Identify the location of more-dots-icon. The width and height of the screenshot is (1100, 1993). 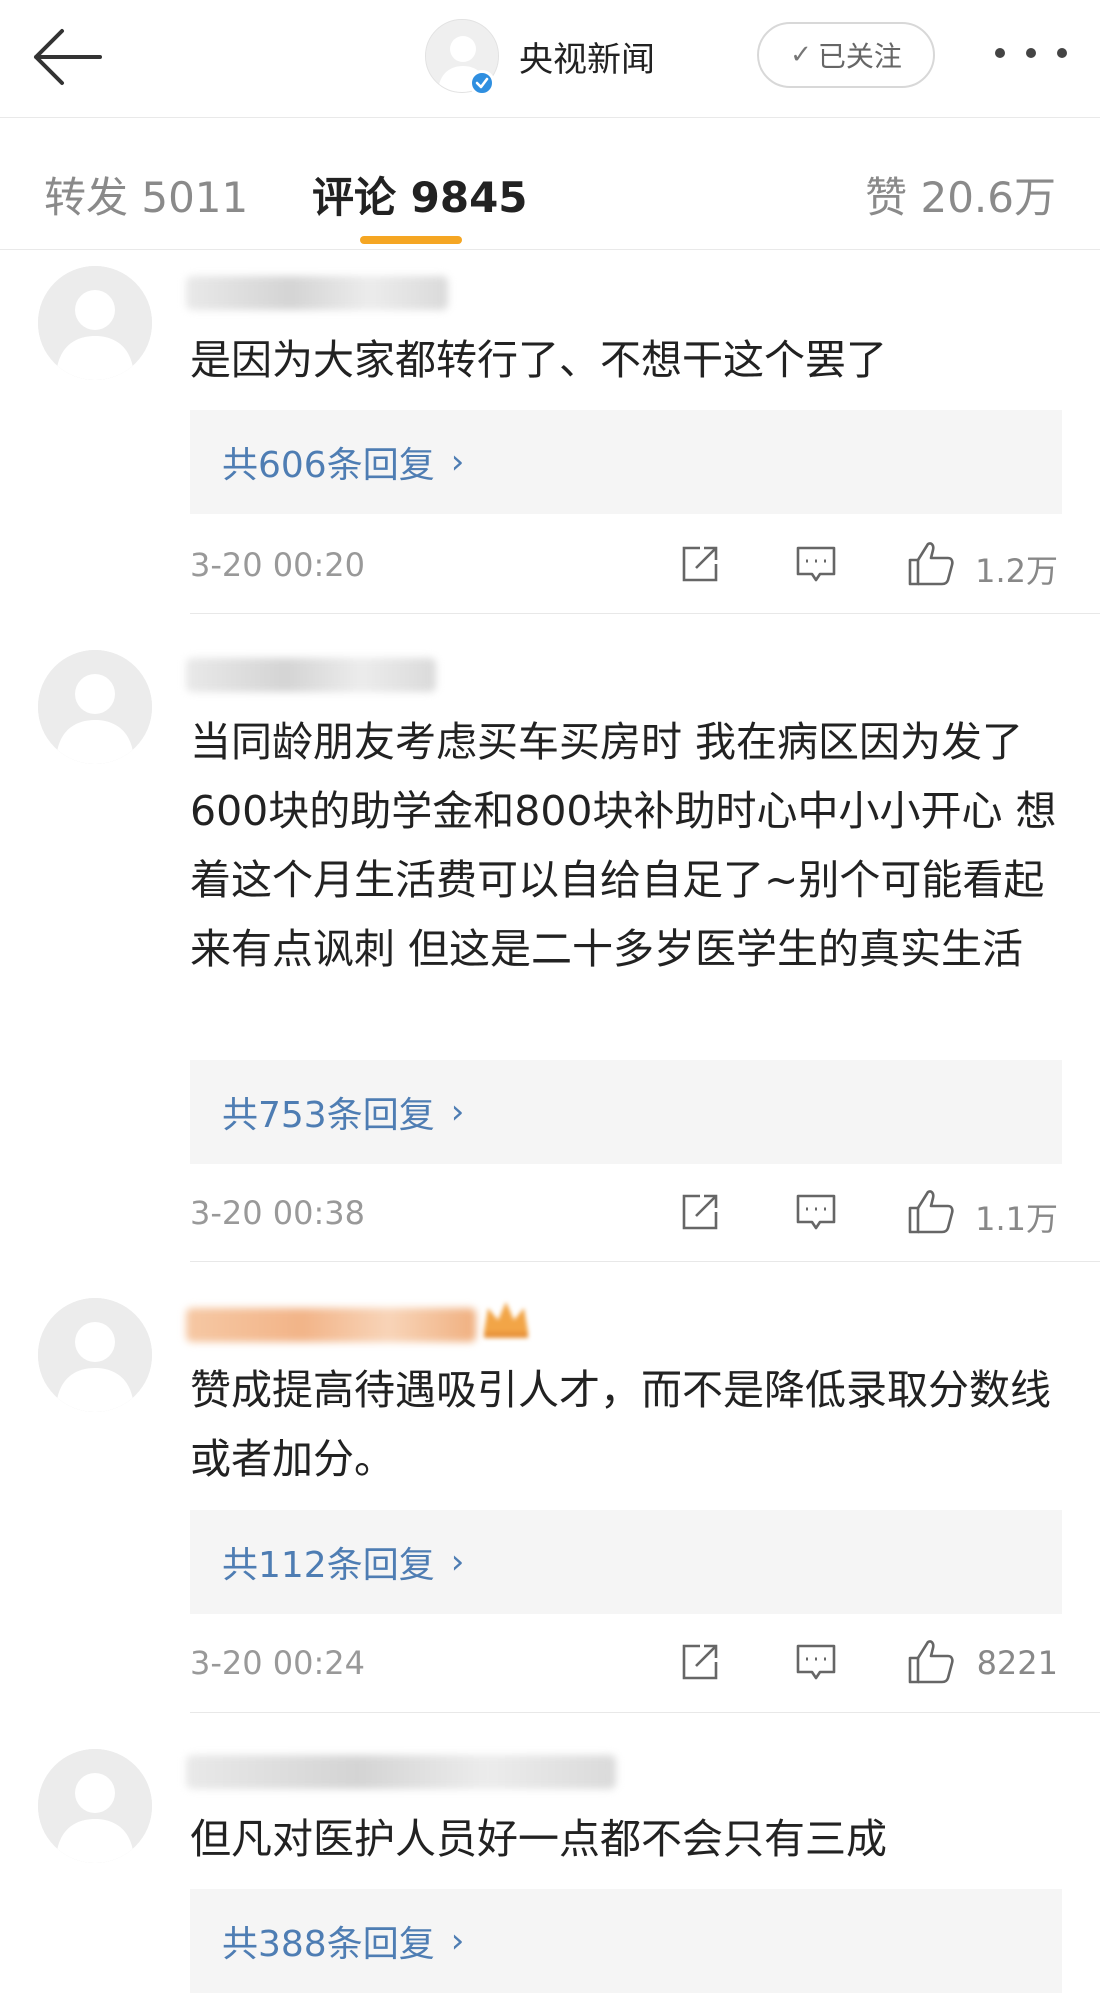
(1031, 53).